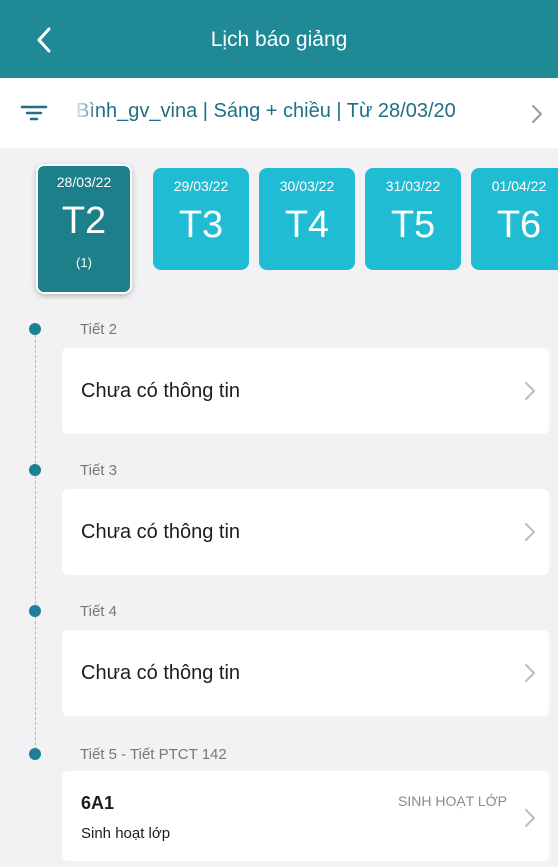  I want to click on page-title: Lịch báo giảng, so click(279, 39).